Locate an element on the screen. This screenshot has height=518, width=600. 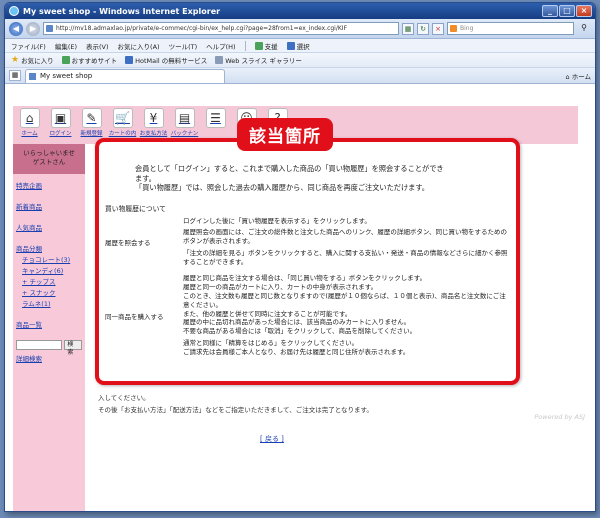
menu-favorites: お気に入り(A) is located at coordinates (139, 46).